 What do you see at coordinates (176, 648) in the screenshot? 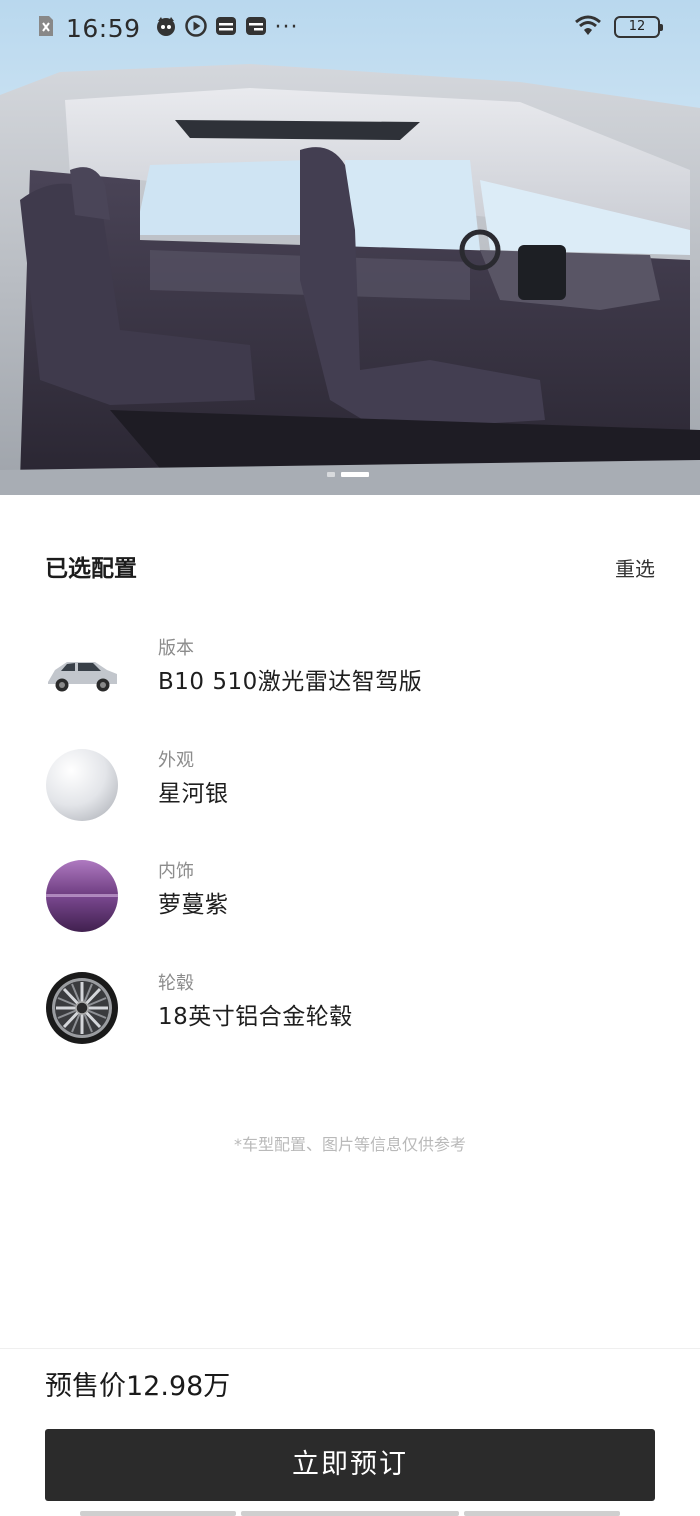
I see `config-label-version: 版本` at bounding box center [176, 648].